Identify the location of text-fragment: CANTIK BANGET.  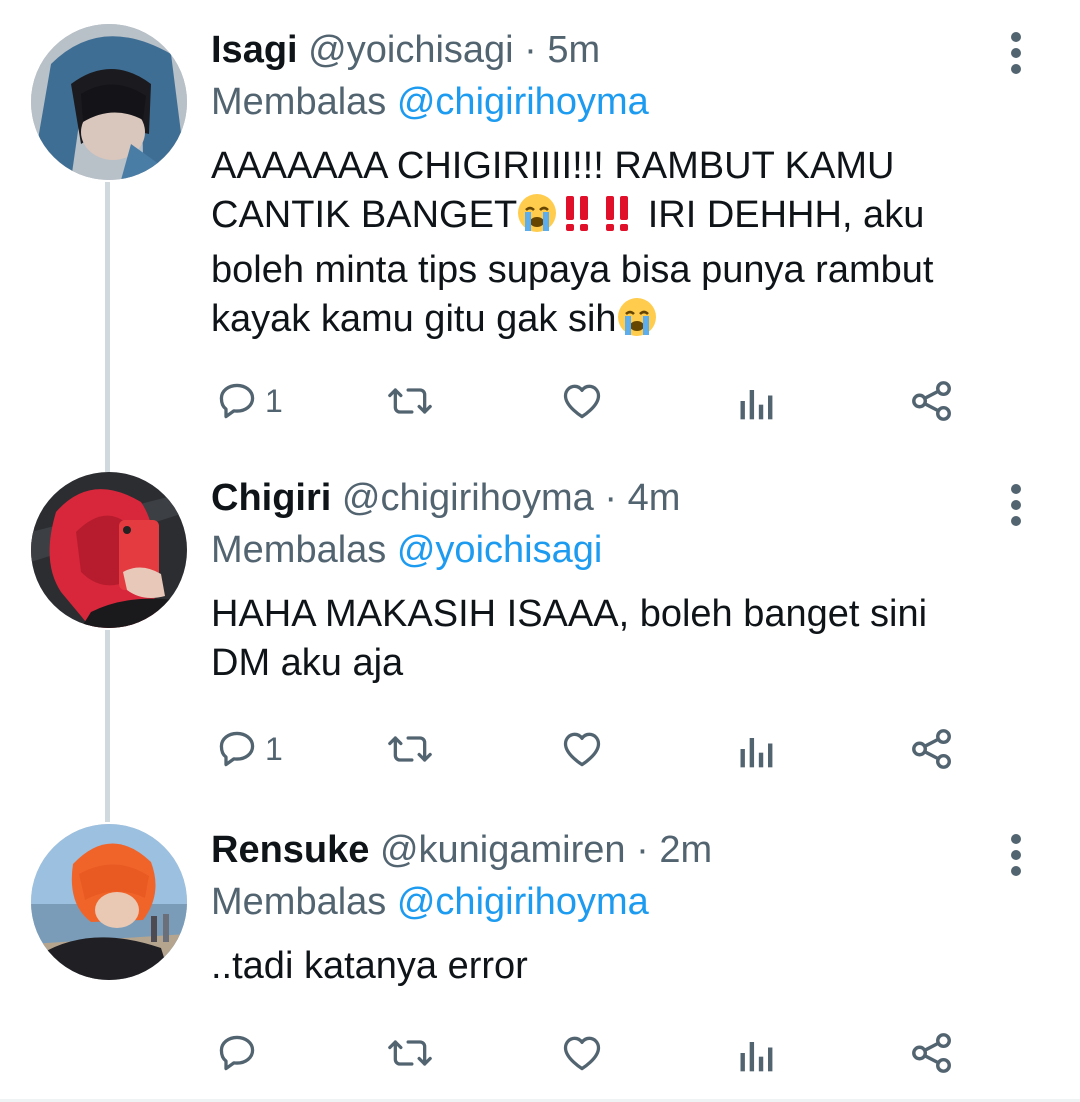
(364, 215).